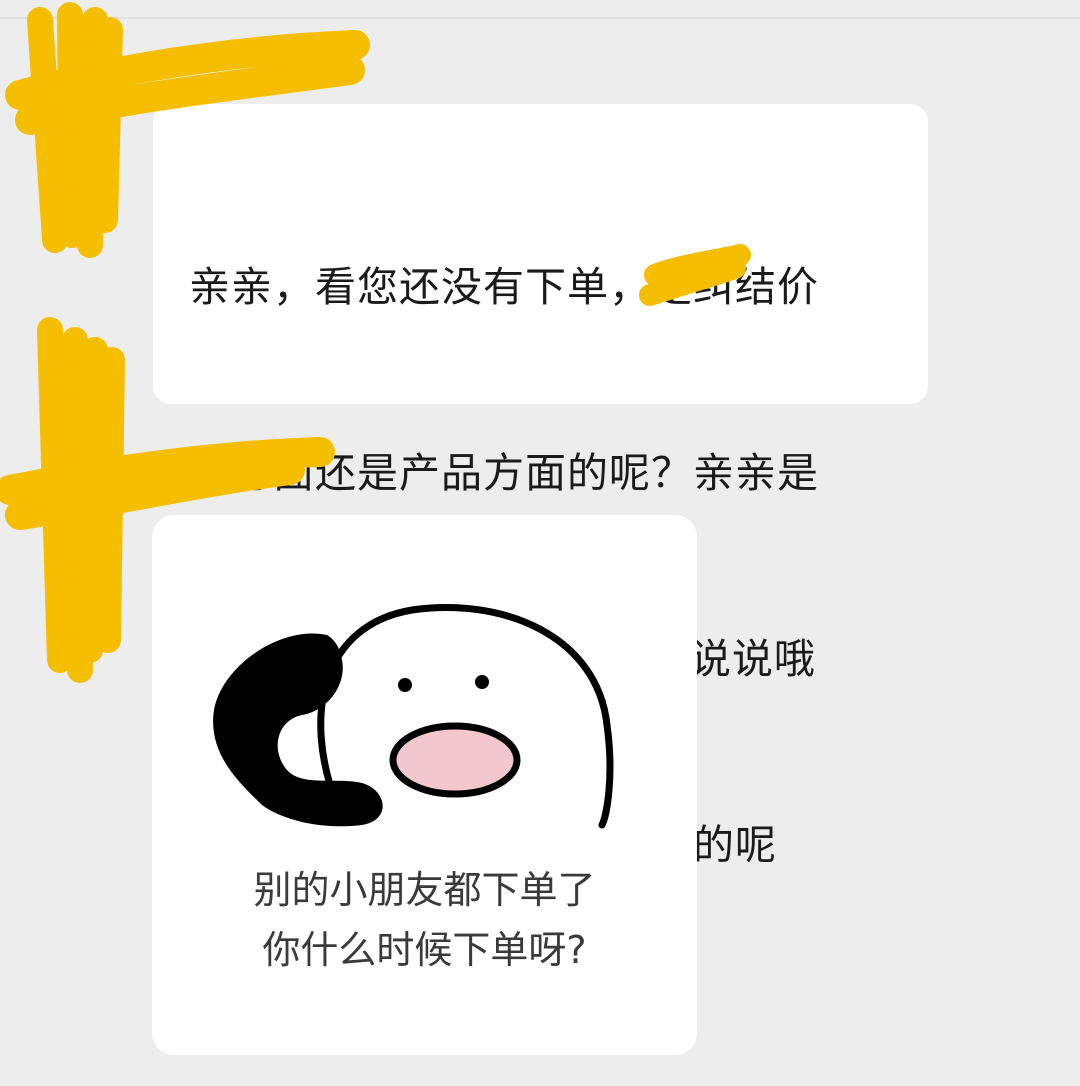  I want to click on header-divider, so click(540, 18).